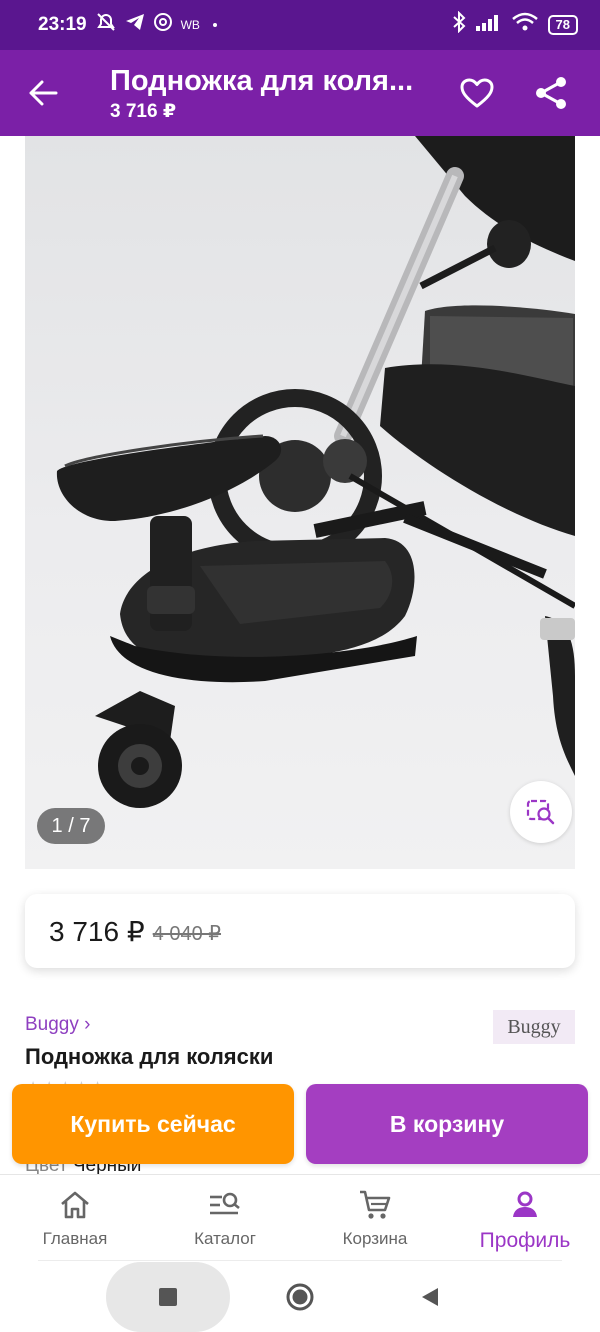 Image resolution: width=600 pixels, height=1332 pixels. What do you see at coordinates (300, 1260) in the screenshot?
I see `nav-divider` at bounding box center [300, 1260].